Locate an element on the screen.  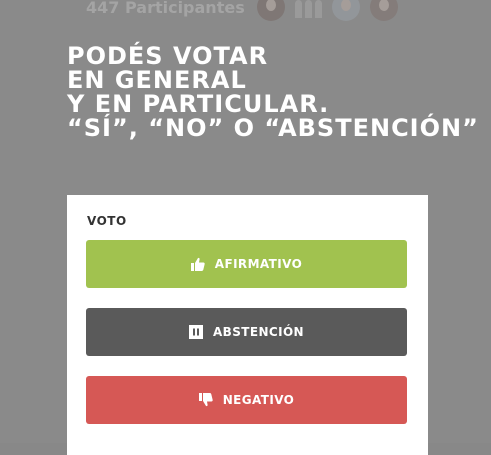
vote-yes-button: AFIRMATIVO is located at coordinates (246, 264).